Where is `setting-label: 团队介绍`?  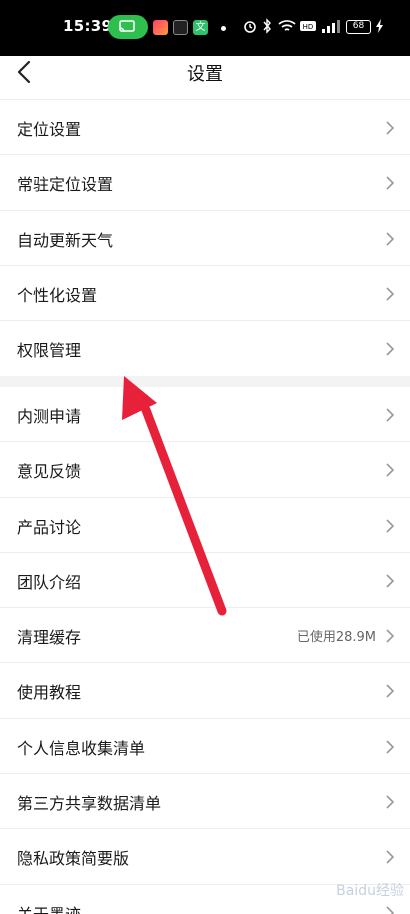 setting-label: 团队介绍 is located at coordinates (49, 582).